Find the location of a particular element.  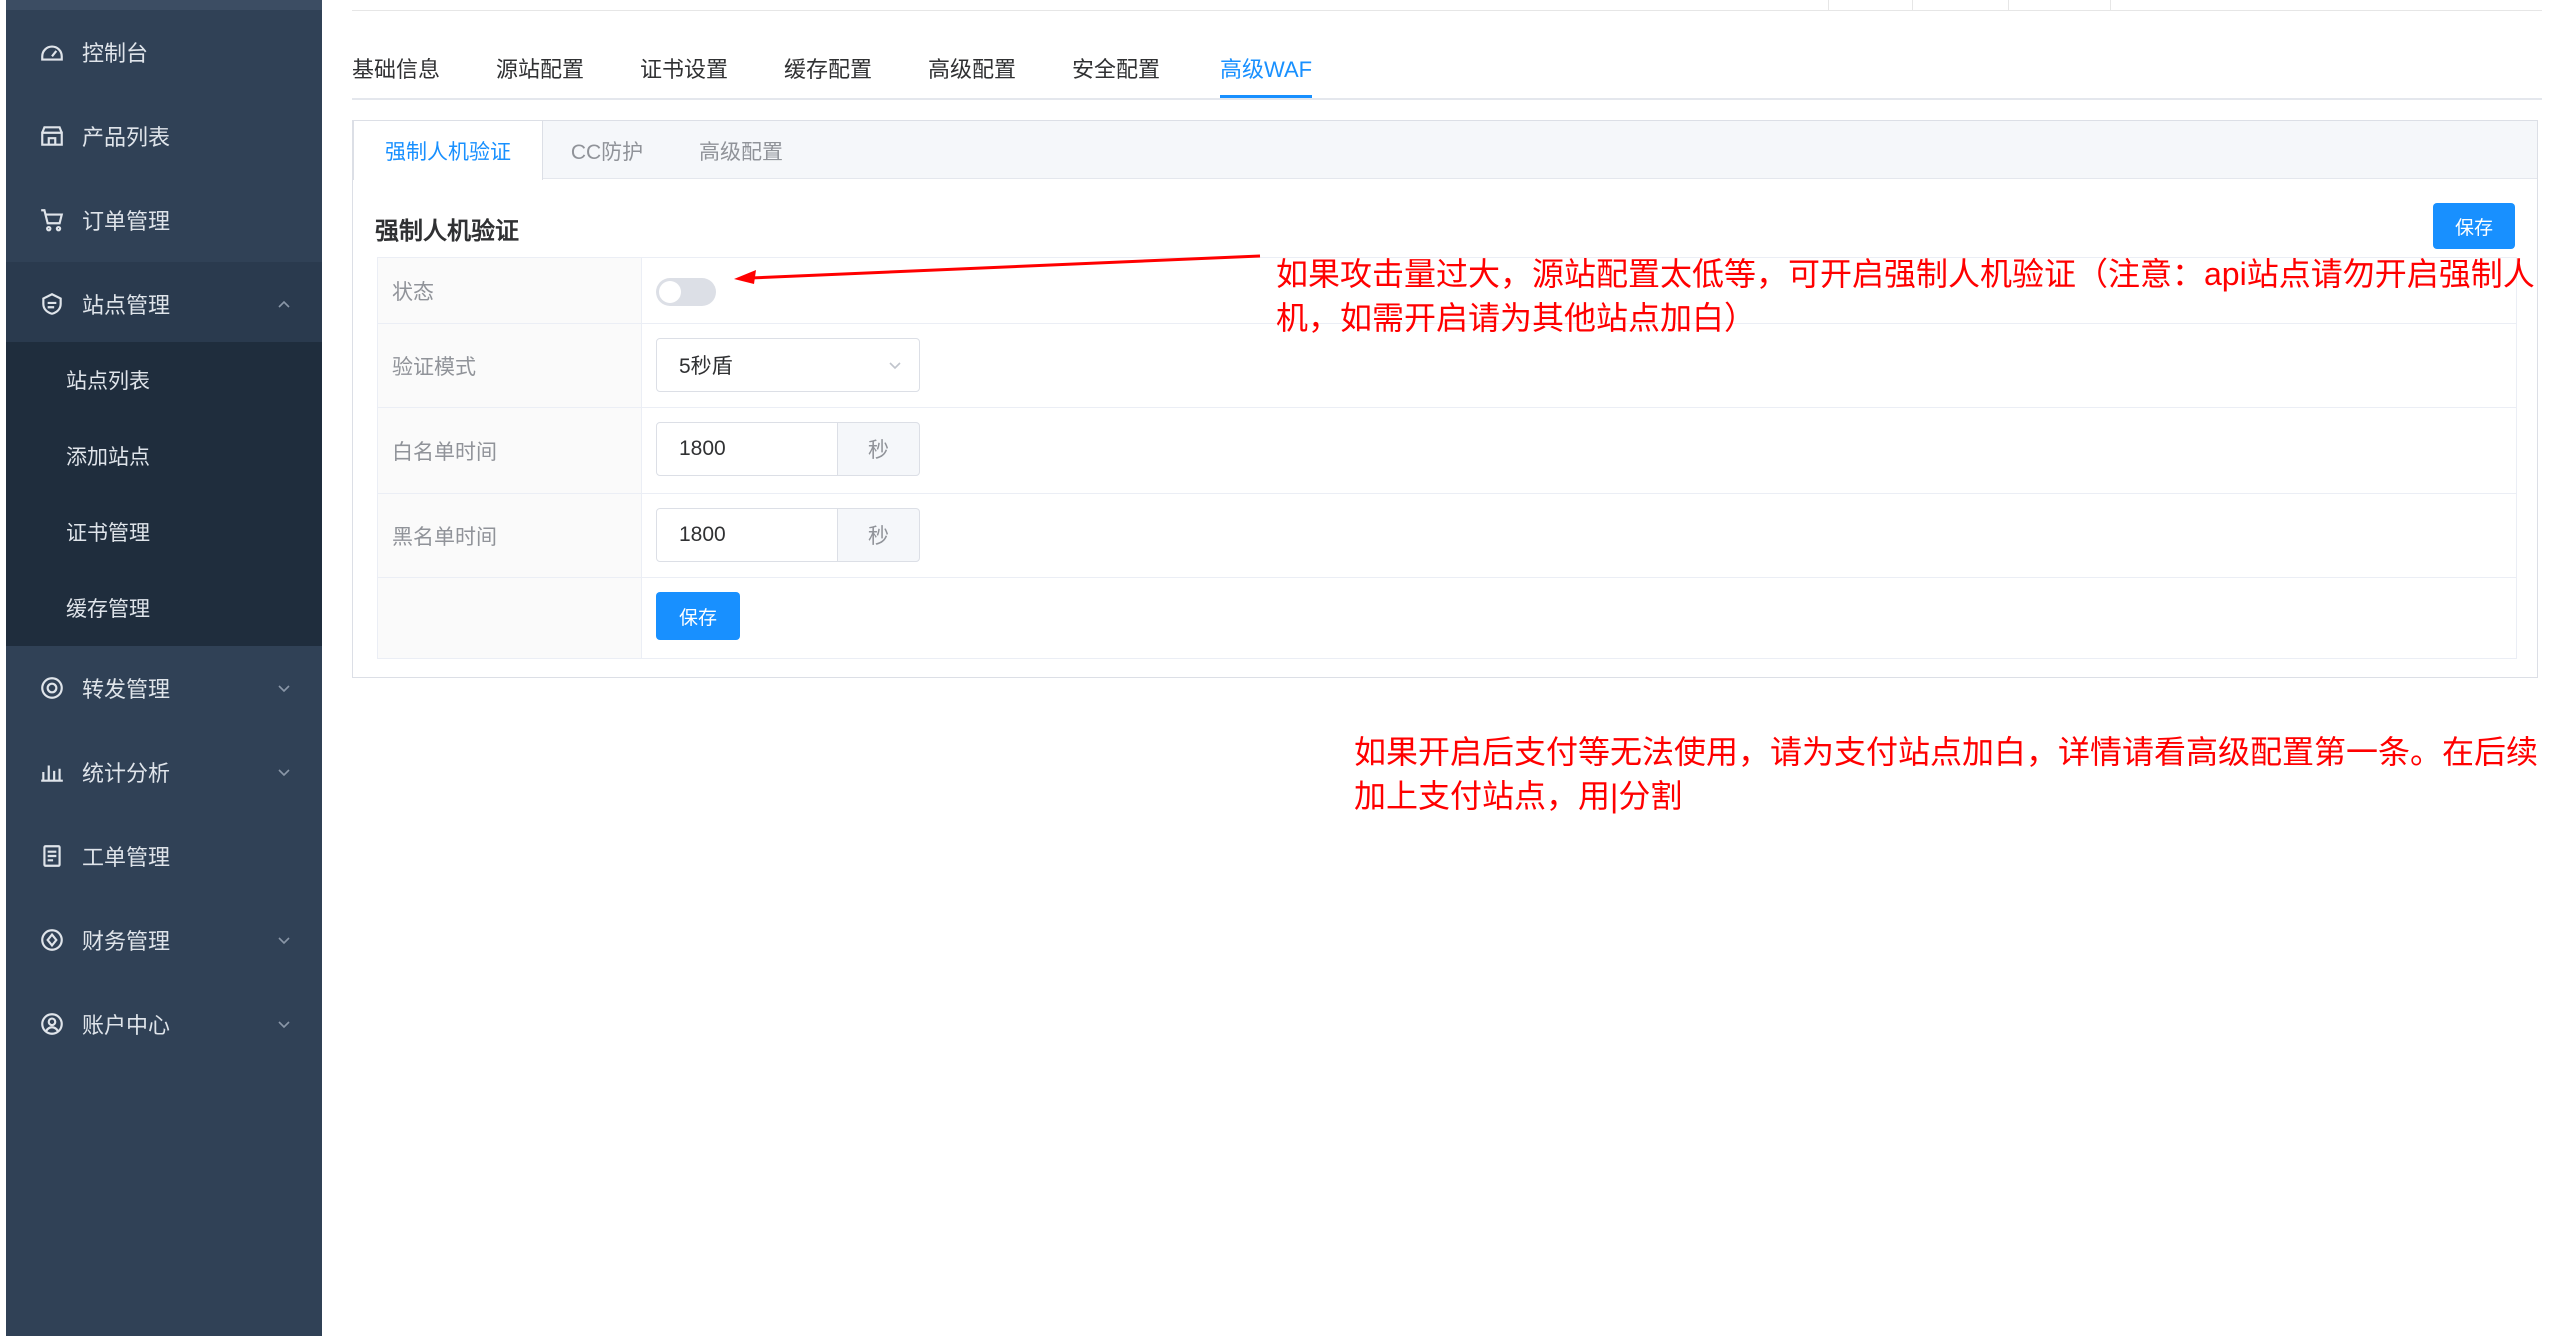

form-row-submit: 保存 is located at coordinates (1447, 618).